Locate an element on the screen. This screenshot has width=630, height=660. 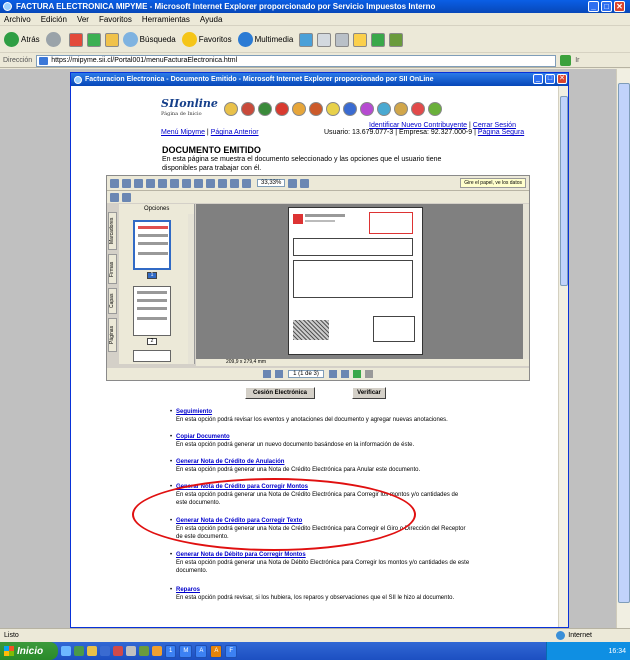
clock: 16:34 is located at coordinates (617, 651).